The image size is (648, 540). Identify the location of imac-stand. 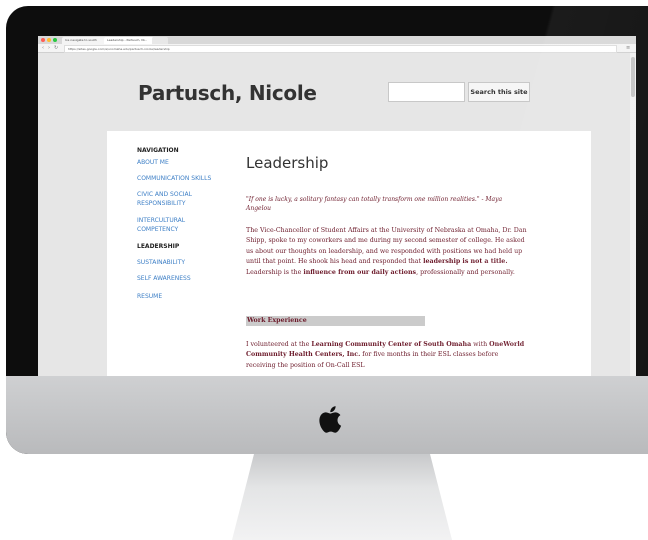
(342, 497).